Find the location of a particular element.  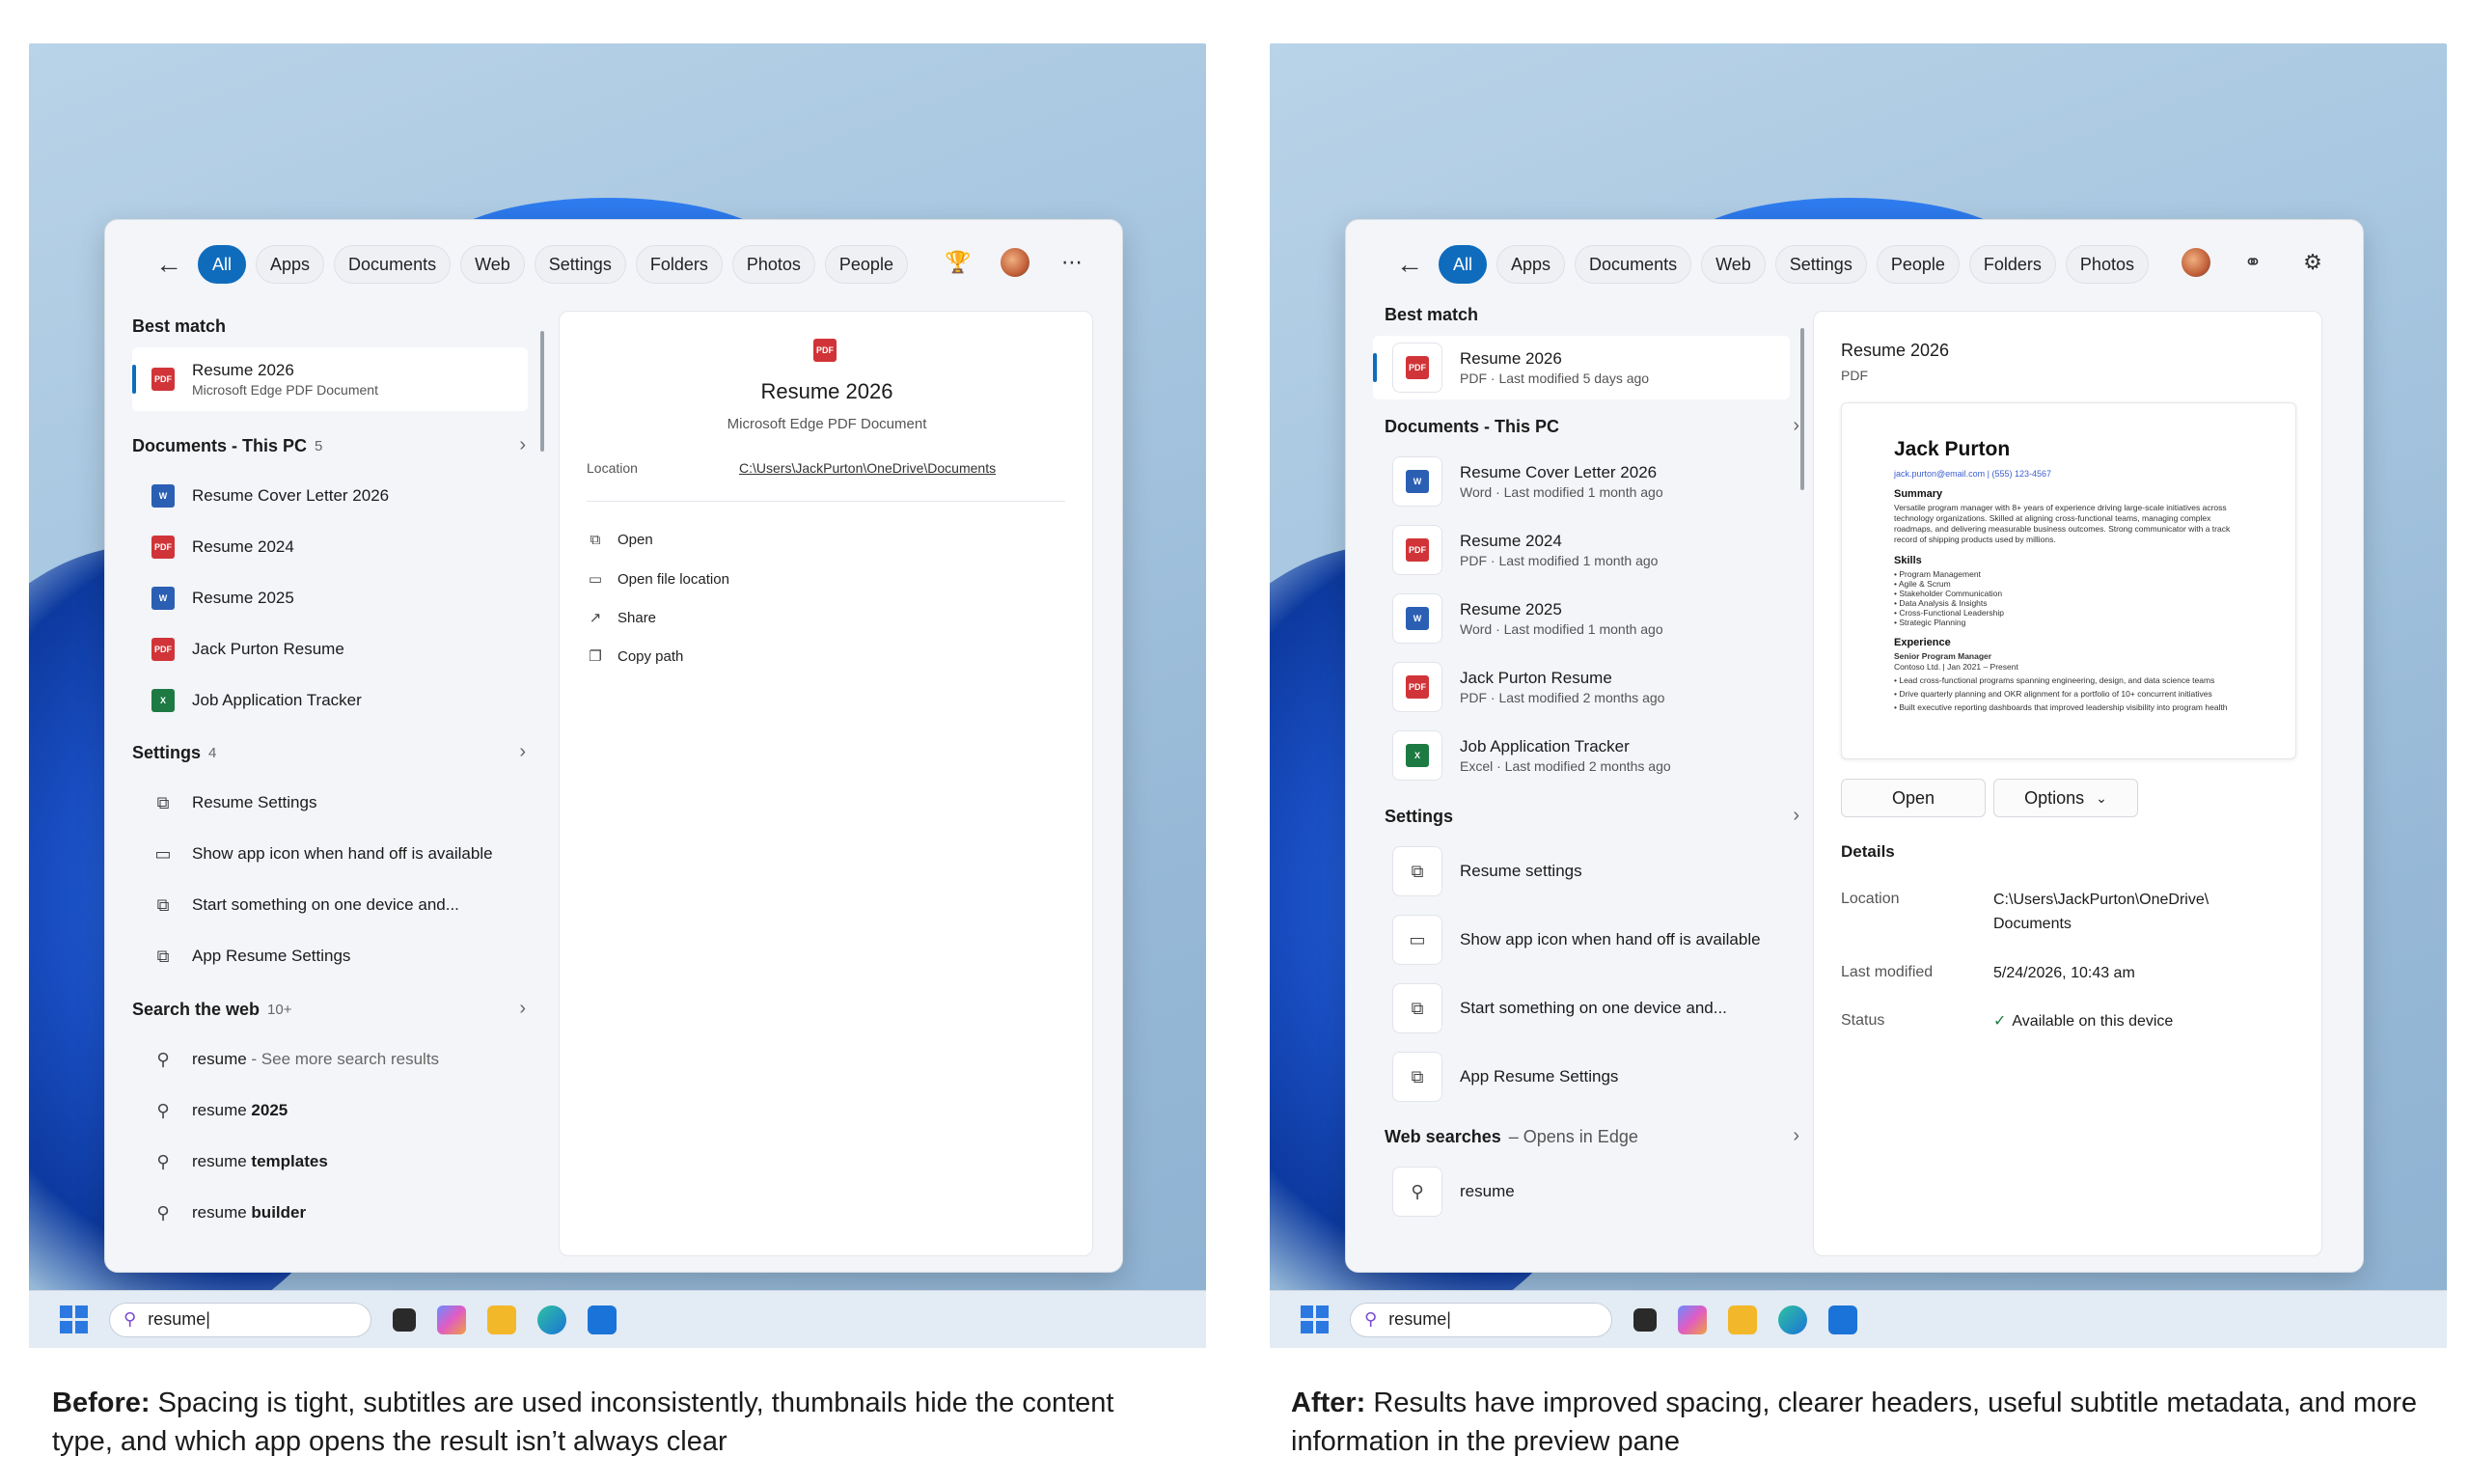

open-button: Open is located at coordinates (1913, 798).